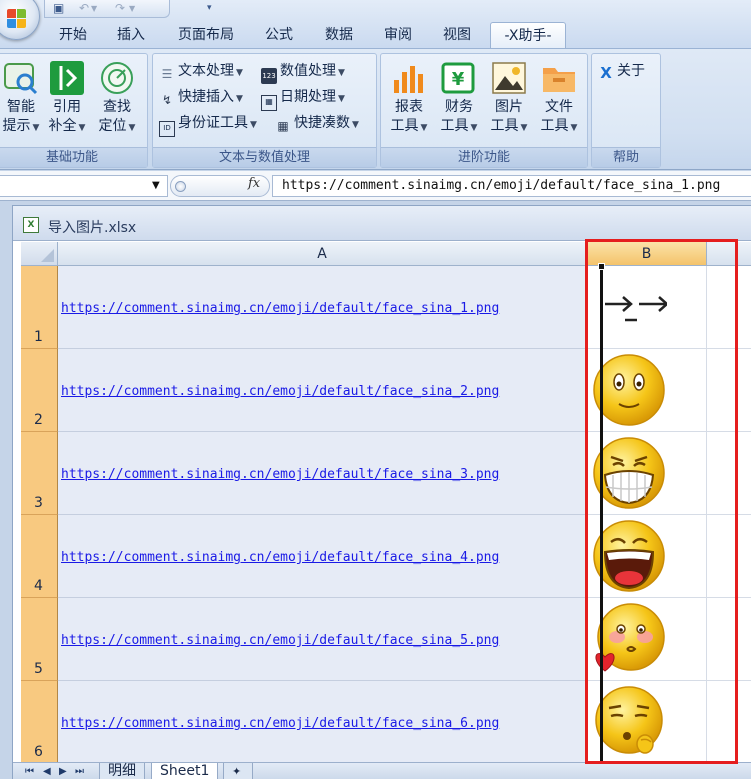 This screenshot has height=779, width=751. Describe the element at coordinates (382, 223) in the screenshot. I see `workbook-title-bar: X 导入图片.xlsx` at that location.